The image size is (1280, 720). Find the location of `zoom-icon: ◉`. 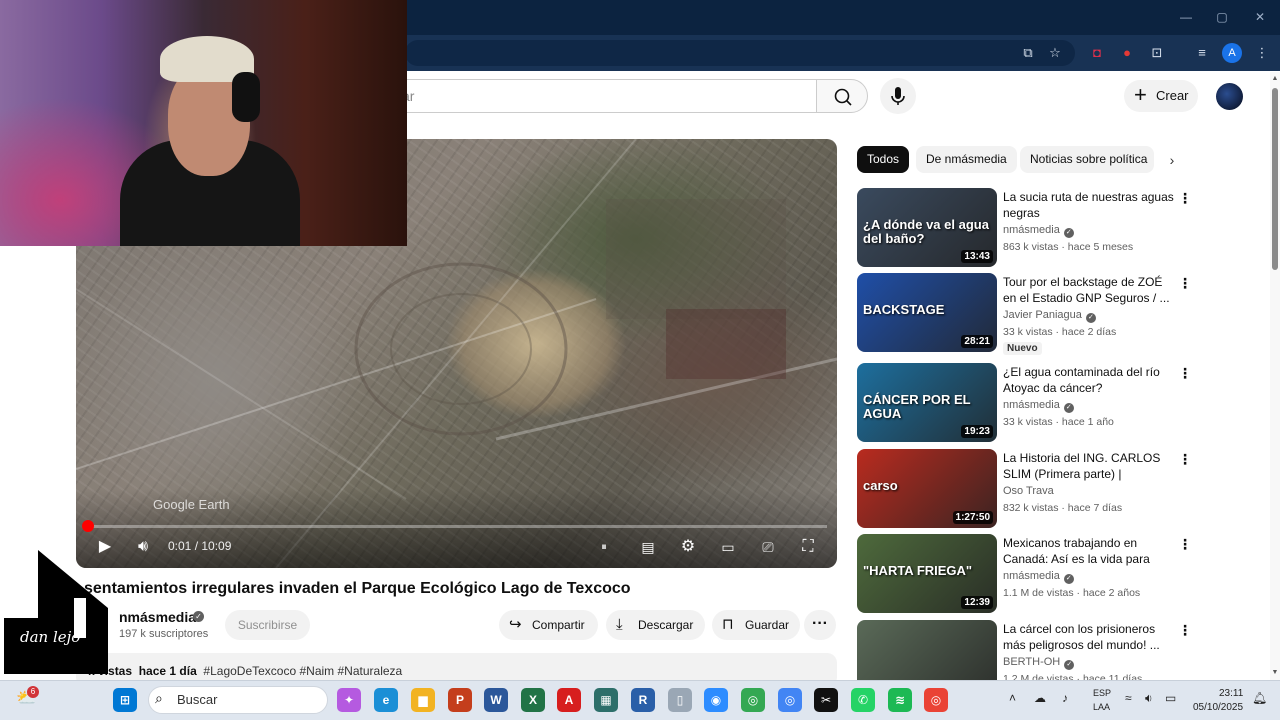

zoom-icon: ◉ is located at coordinates (716, 700).